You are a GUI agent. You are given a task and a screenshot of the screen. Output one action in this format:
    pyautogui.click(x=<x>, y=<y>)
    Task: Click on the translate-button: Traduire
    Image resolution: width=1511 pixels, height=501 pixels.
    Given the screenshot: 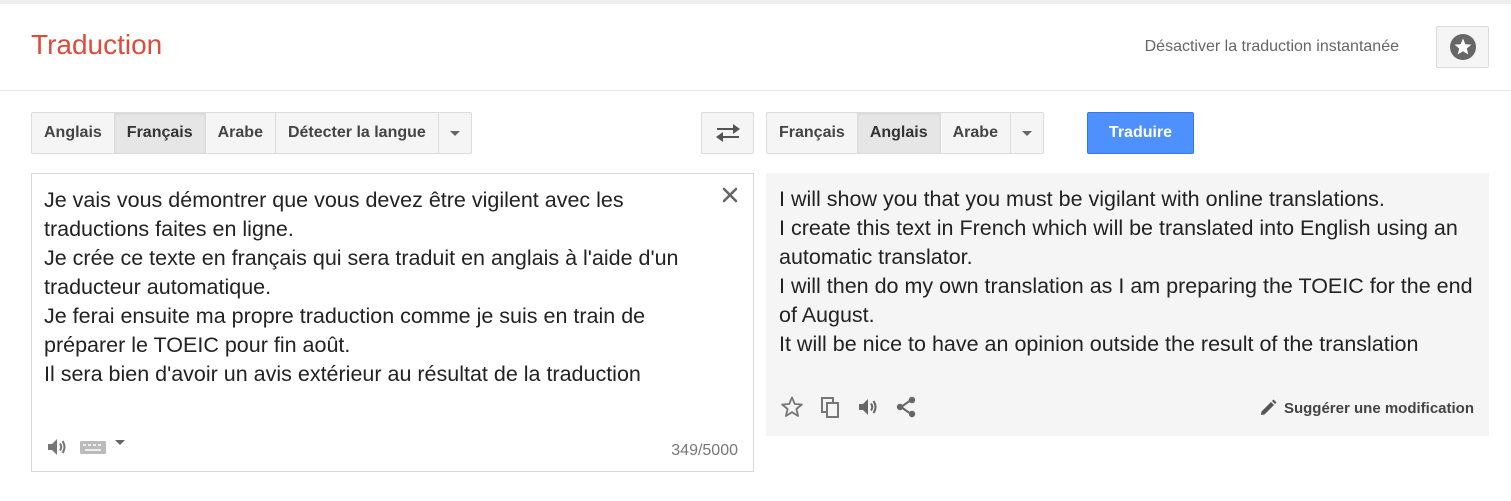 What is the action you would take?
    pyautogui.click(x=1140, y=133)
    